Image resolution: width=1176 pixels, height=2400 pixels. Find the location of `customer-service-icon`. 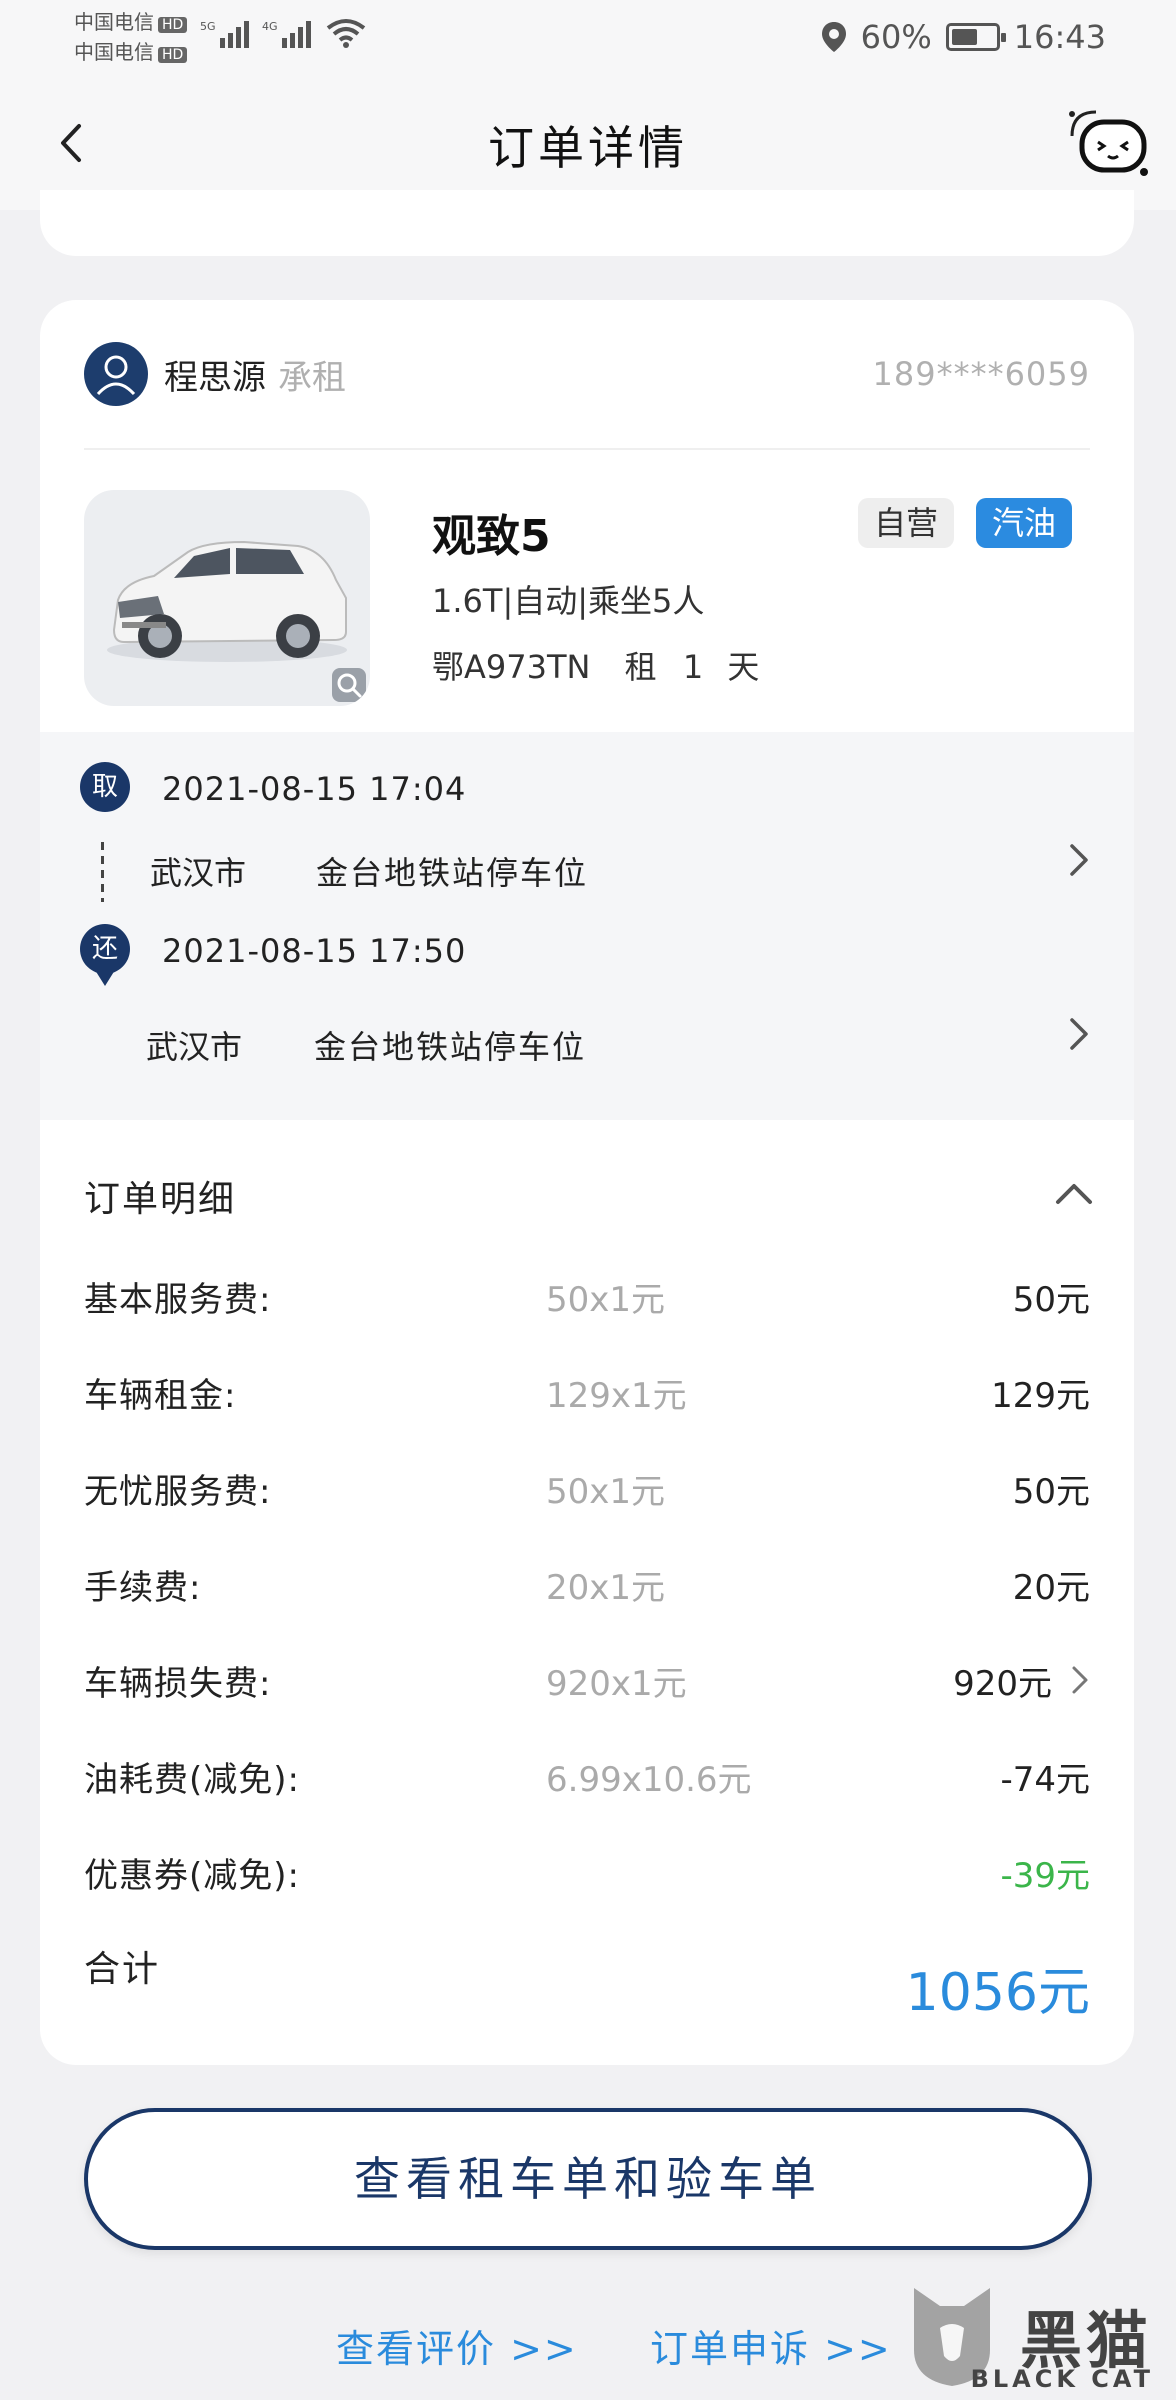

customer-service-icon is located at coordinates (1108, 143).